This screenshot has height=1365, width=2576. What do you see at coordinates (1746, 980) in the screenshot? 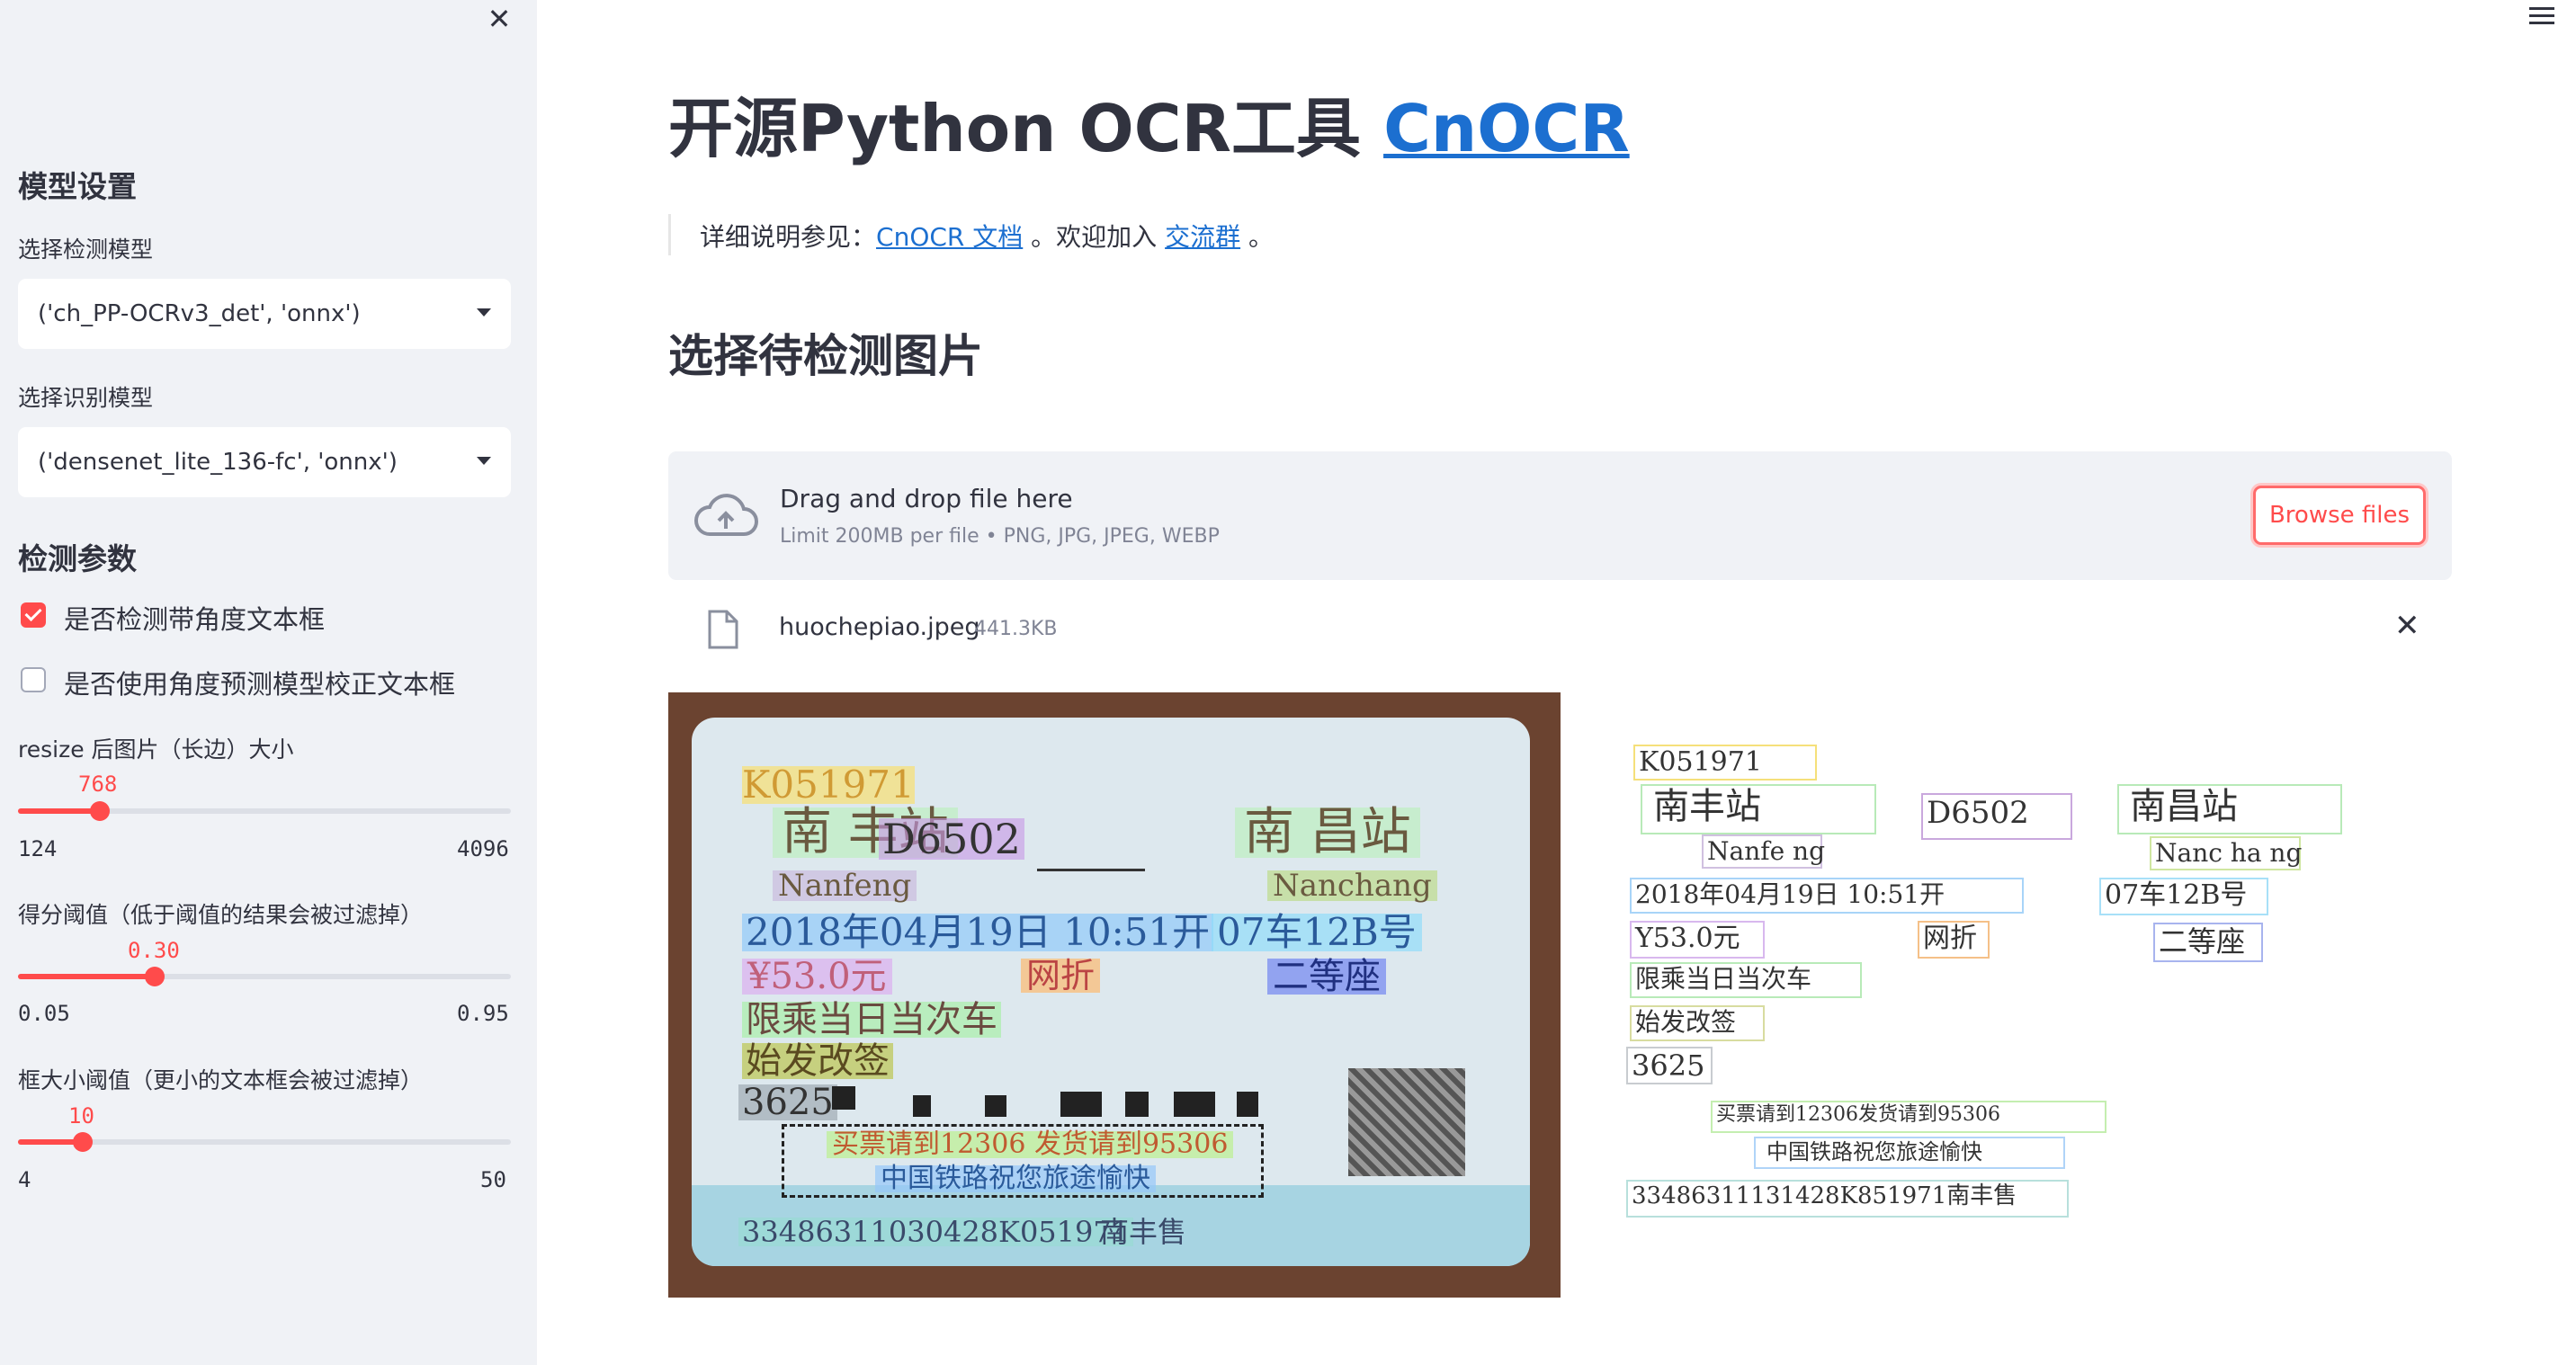
I see `ocr-box-restriction: 限乘当日当次车` at bounding box center [1746, 980].